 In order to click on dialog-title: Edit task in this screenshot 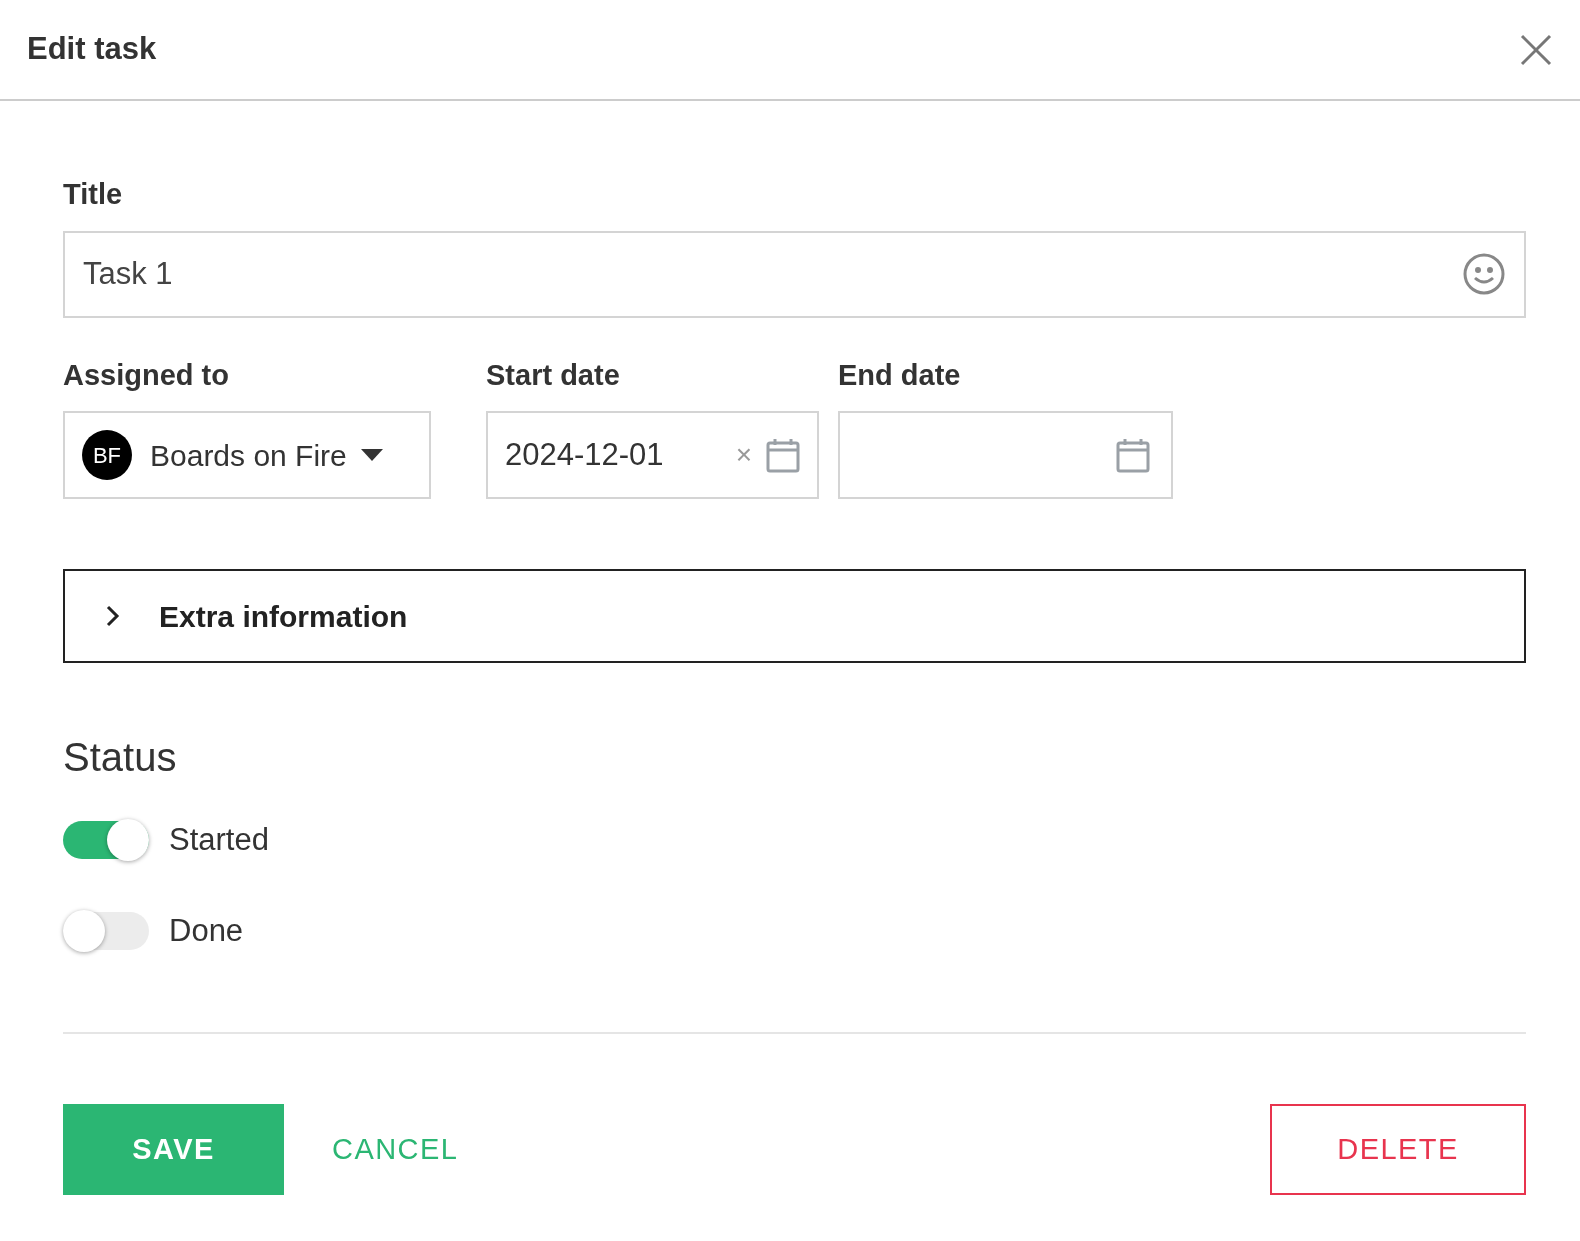, I will do `click(92, 49)`.